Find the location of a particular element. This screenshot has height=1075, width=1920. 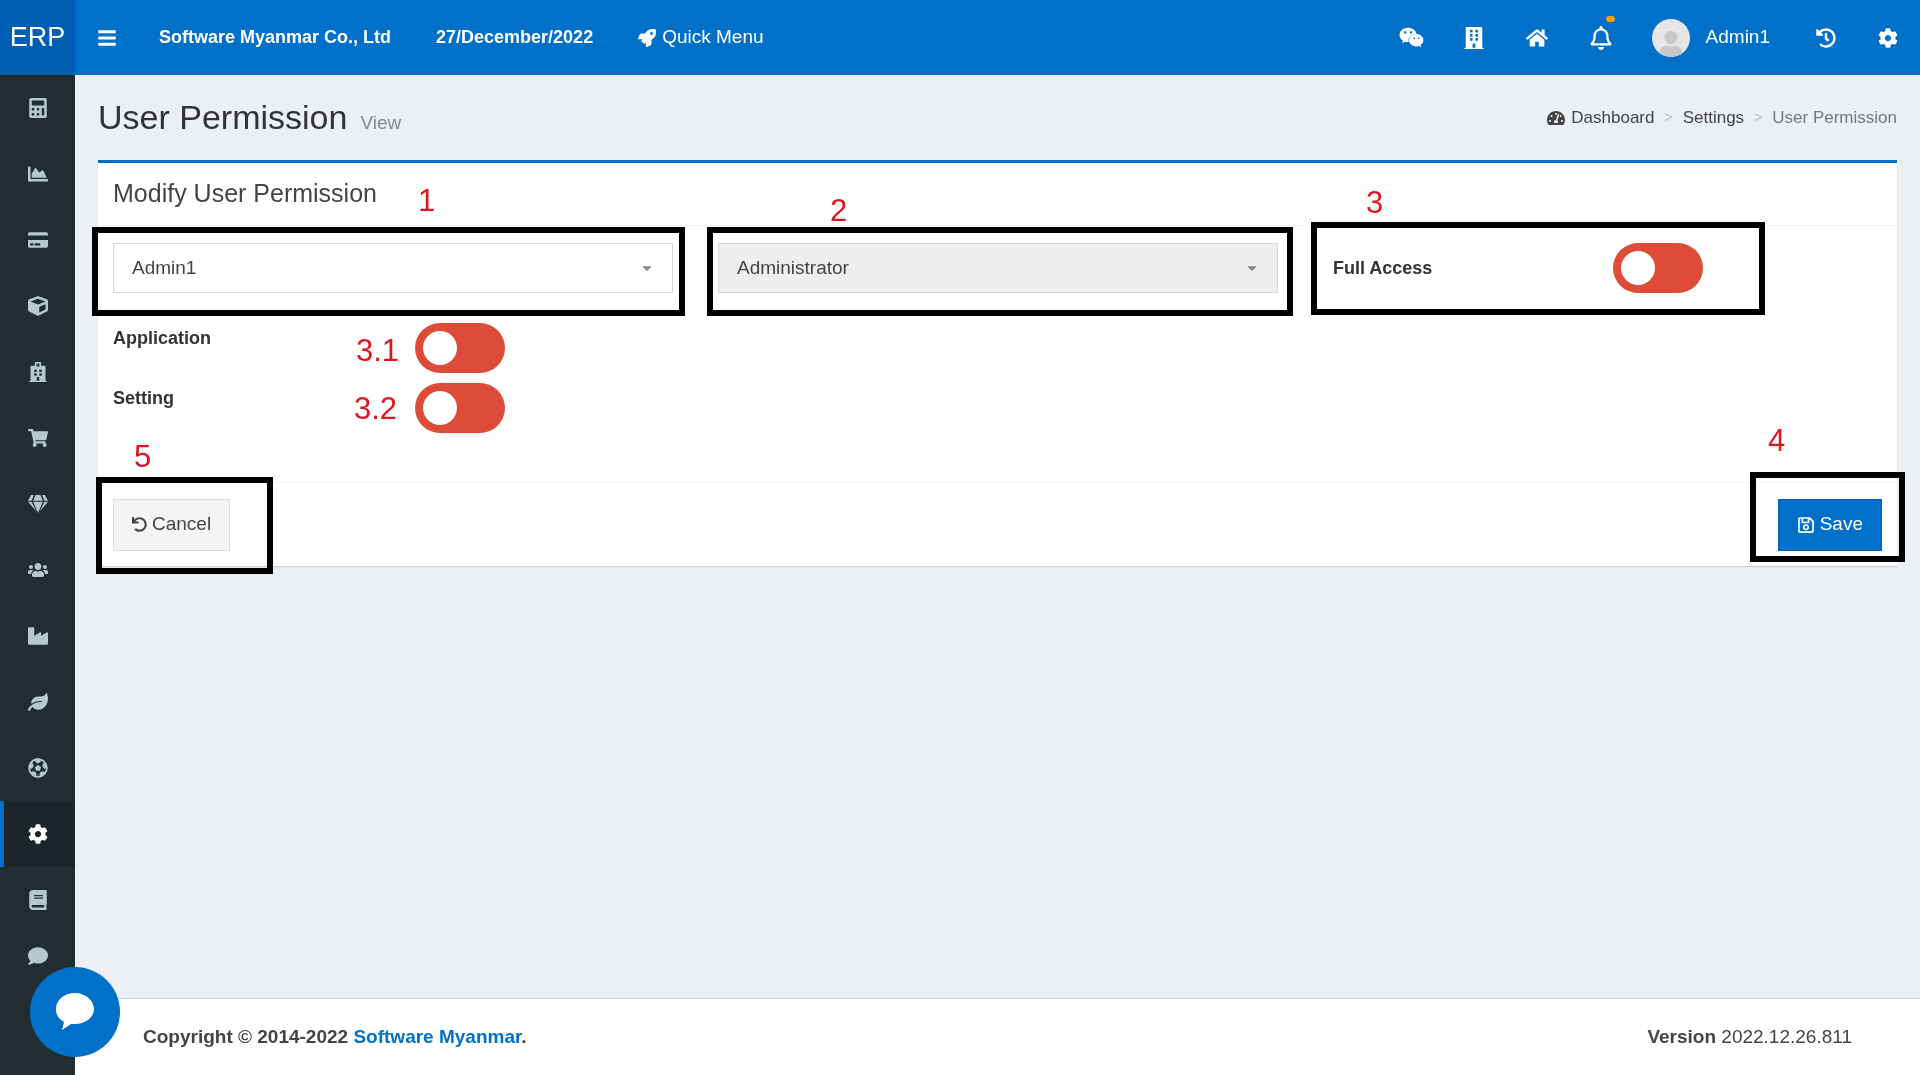

company-link: Software Myanmar is located at coordinates (437, 1036).